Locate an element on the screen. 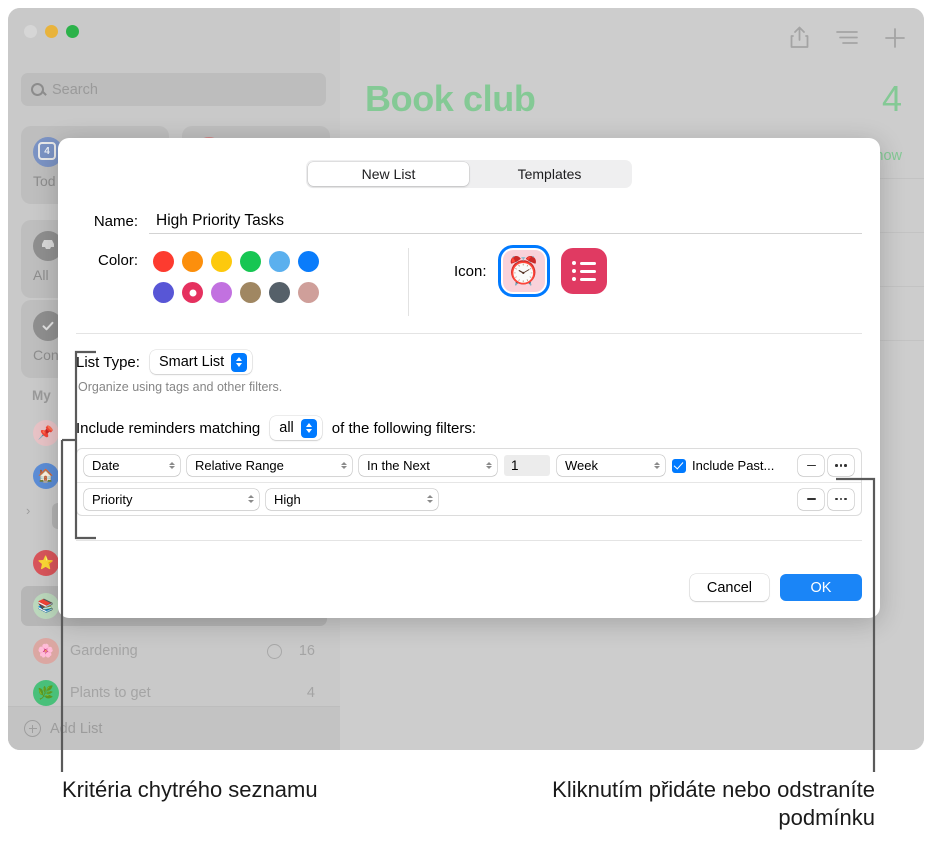  list-item: 🌸 Gardening 16 is located at coordinates (174, 651).